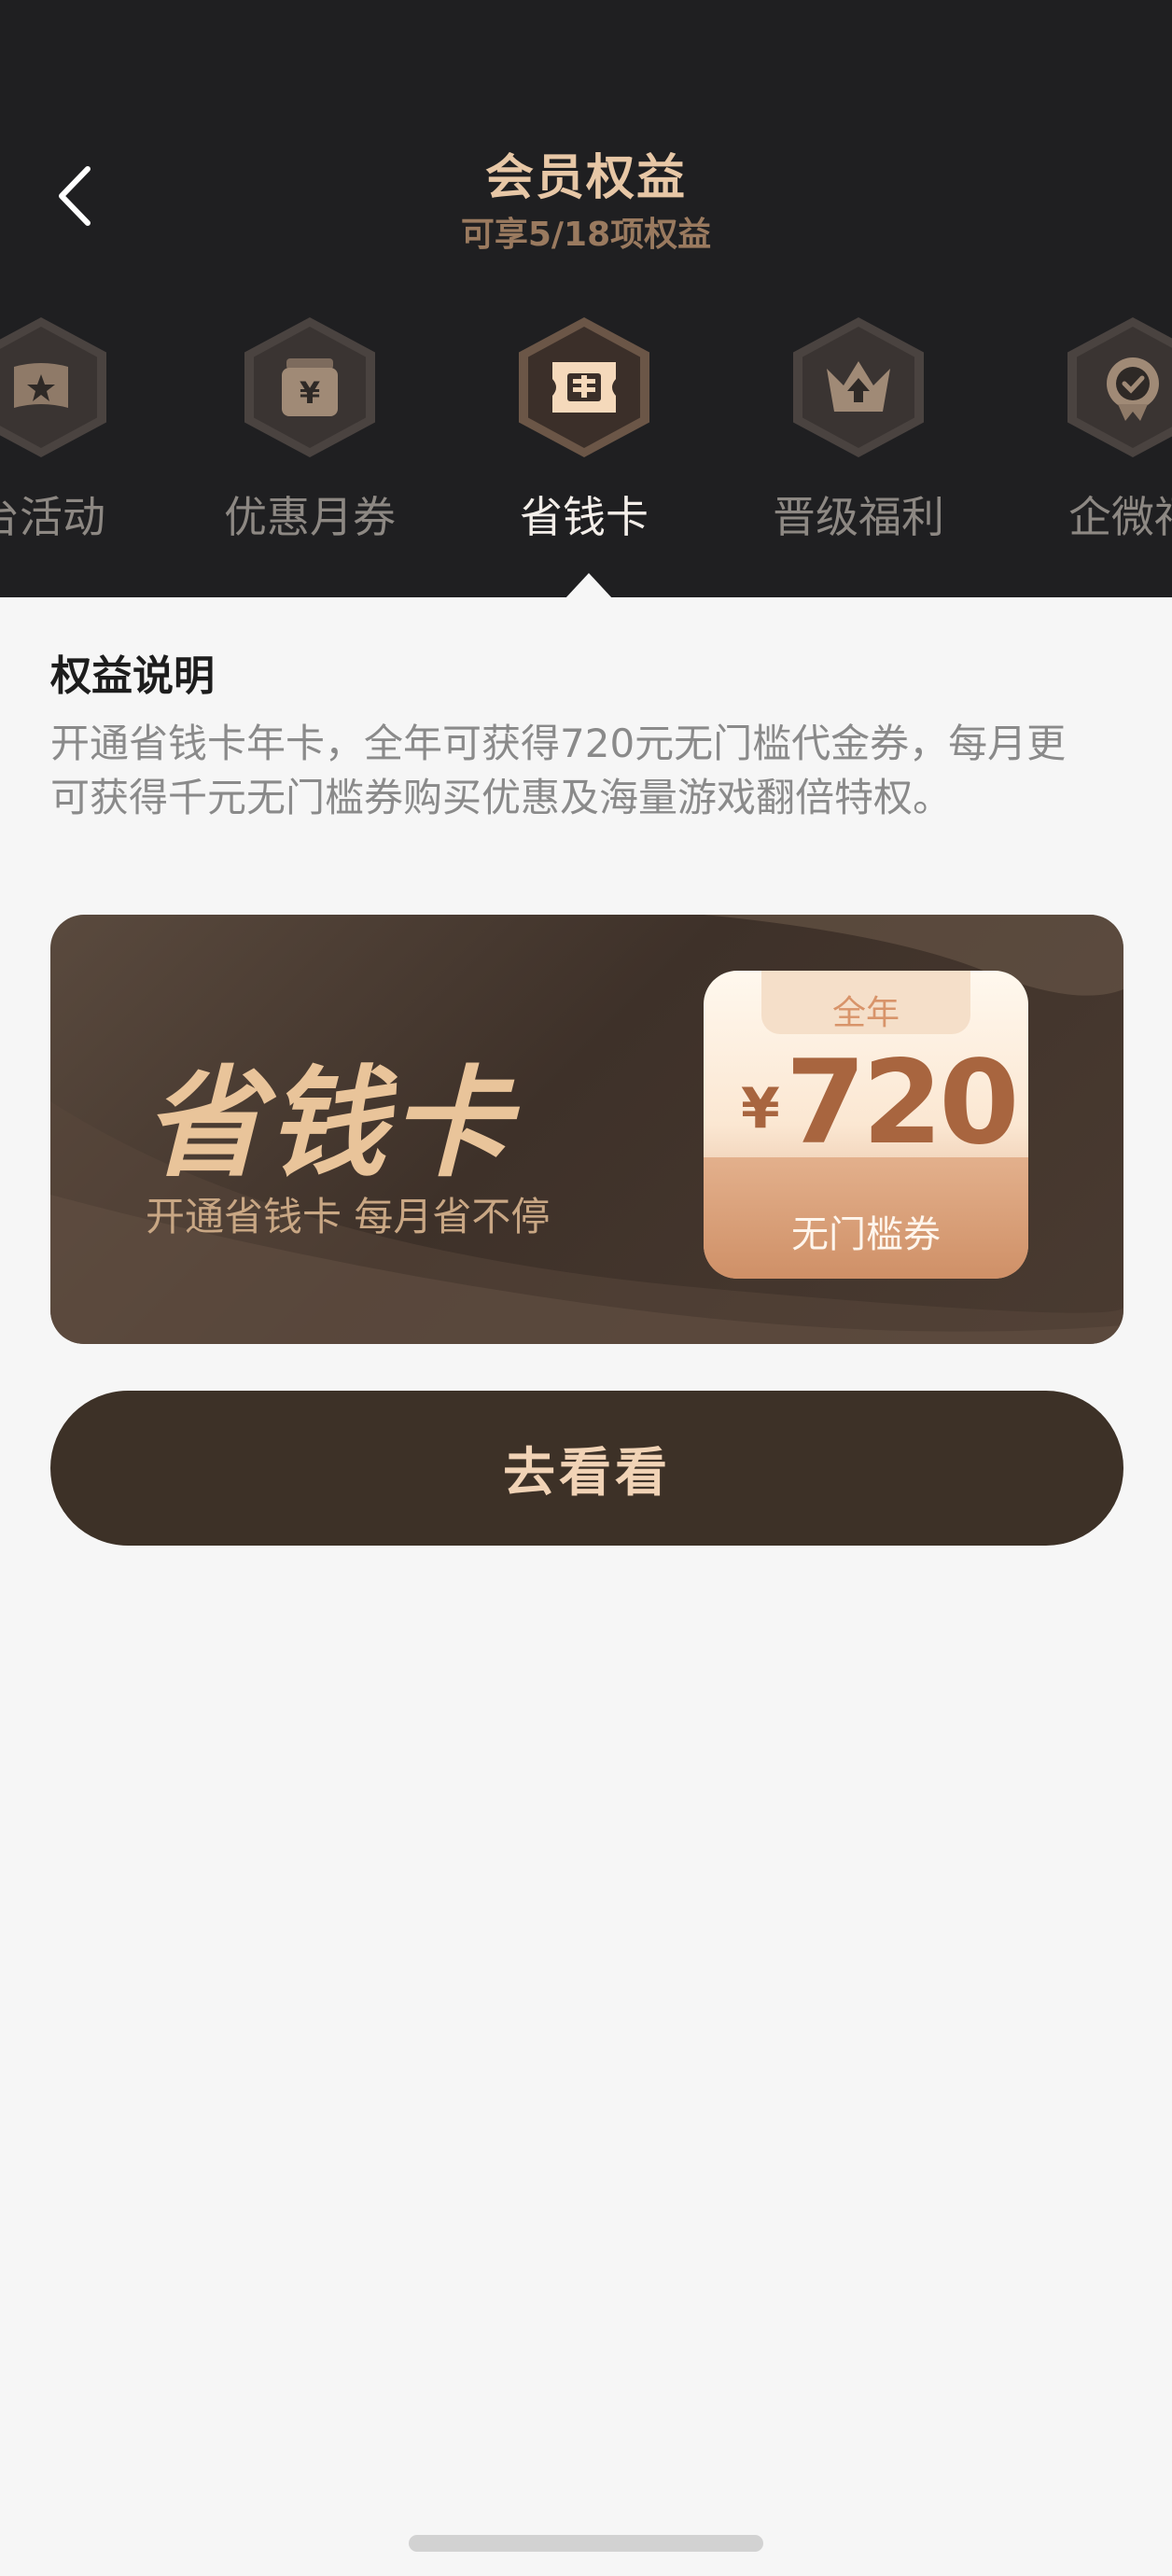 This screenshot has width=1172, height=2576. I want to click on section-title: 权益说明, so click(132, 676).